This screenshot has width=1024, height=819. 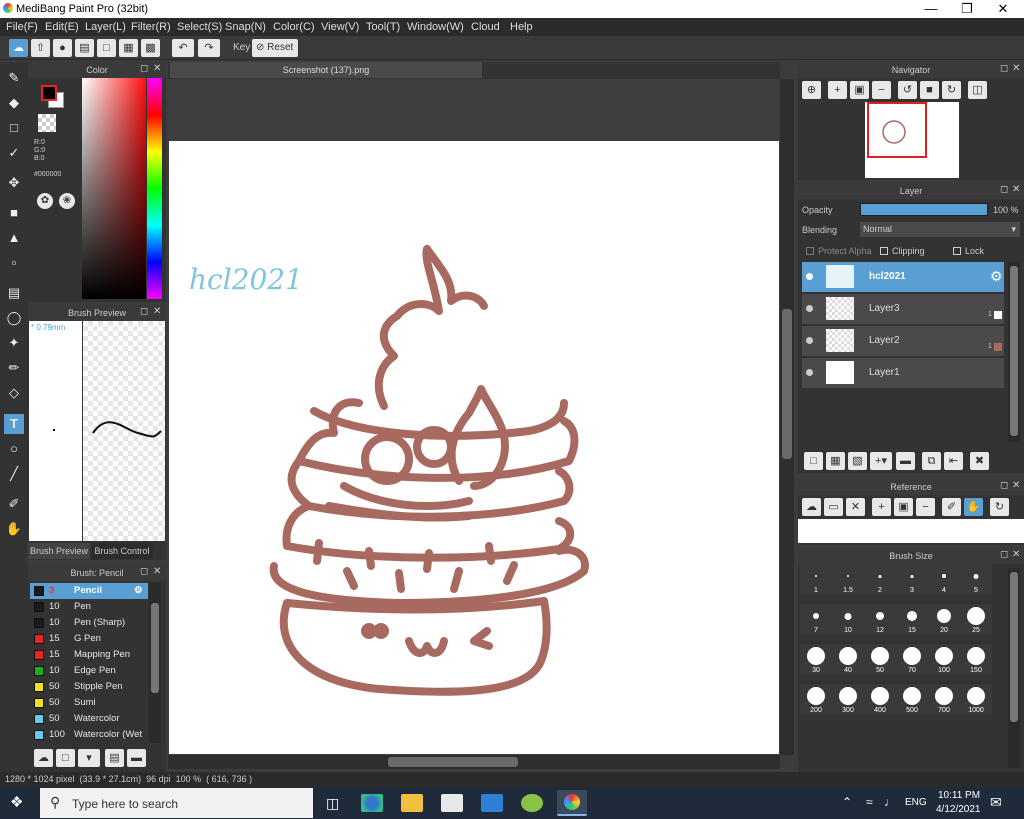 What do you see at coordinates (412, 803) in the screenshot?
I see `file-explorer-icon` at bounding box center [412, 803].